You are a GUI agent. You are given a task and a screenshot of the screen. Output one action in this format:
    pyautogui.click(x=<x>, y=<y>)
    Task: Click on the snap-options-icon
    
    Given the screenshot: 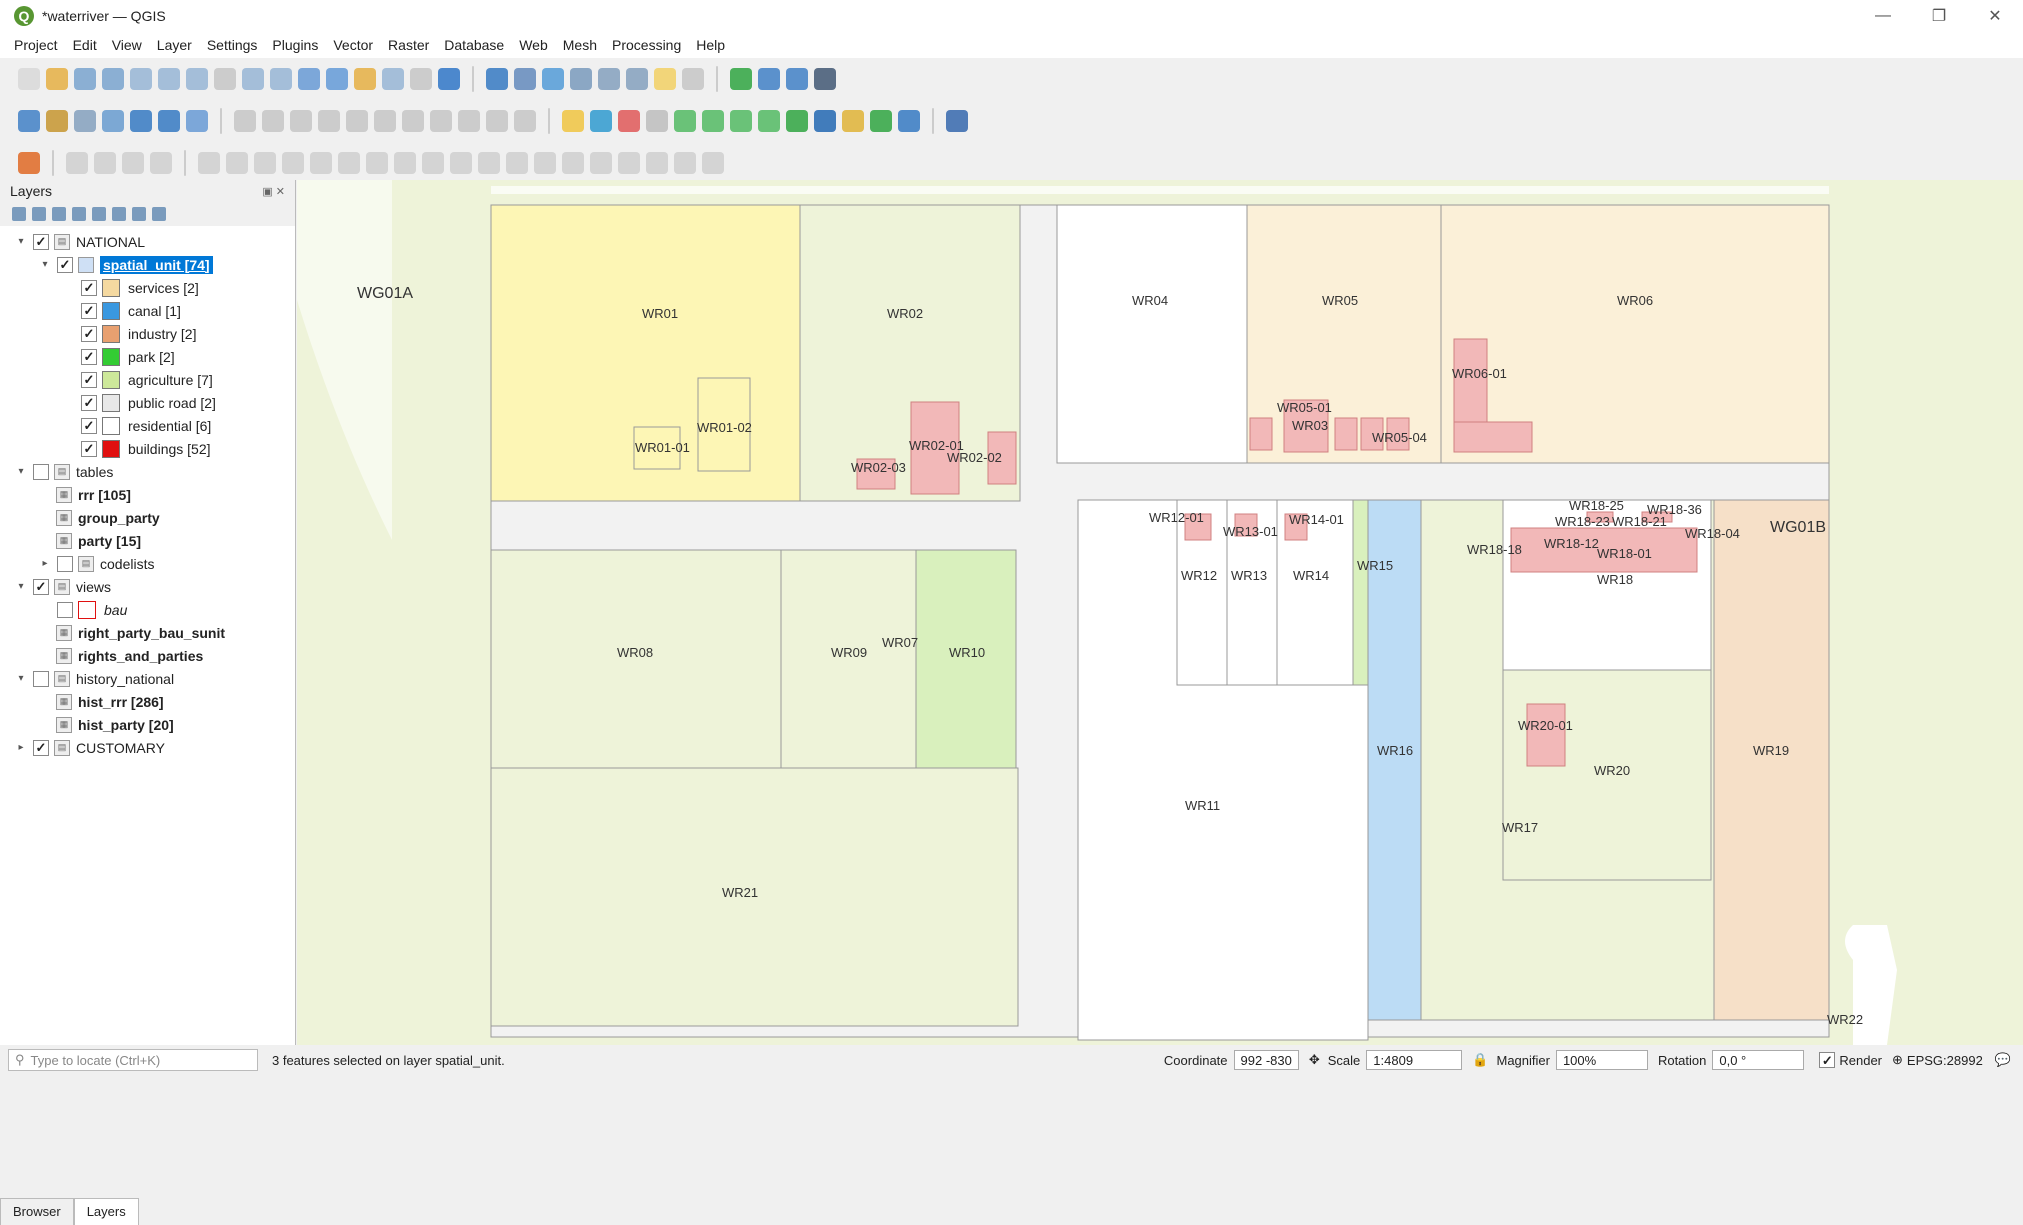 What is the action you would take?
    pyautogui.click(x=657, y=163)
    